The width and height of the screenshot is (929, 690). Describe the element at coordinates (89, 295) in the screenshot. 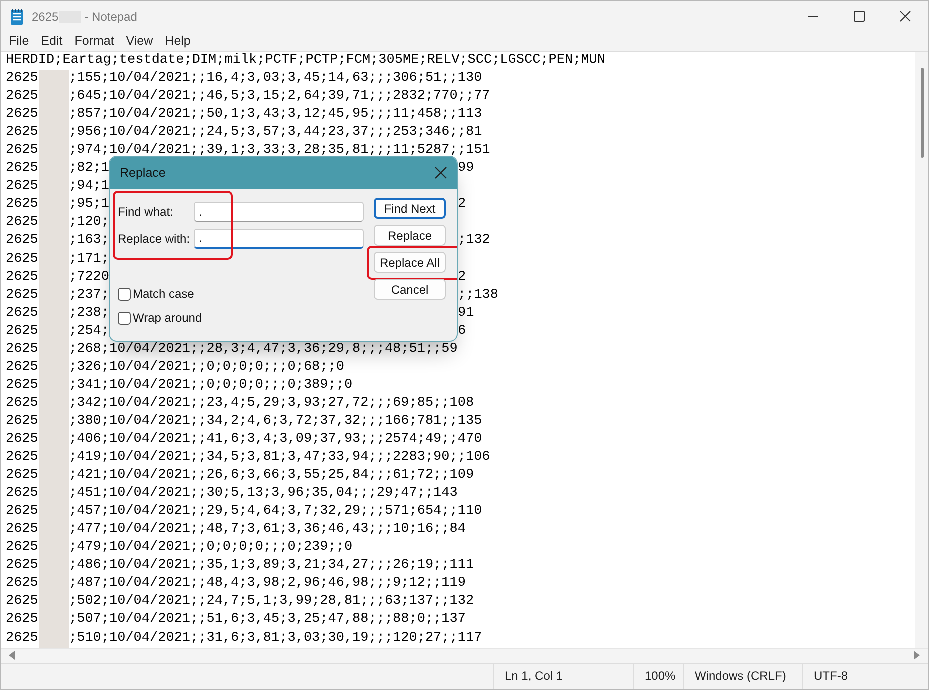

I see `text-line: ;237;` at that location.